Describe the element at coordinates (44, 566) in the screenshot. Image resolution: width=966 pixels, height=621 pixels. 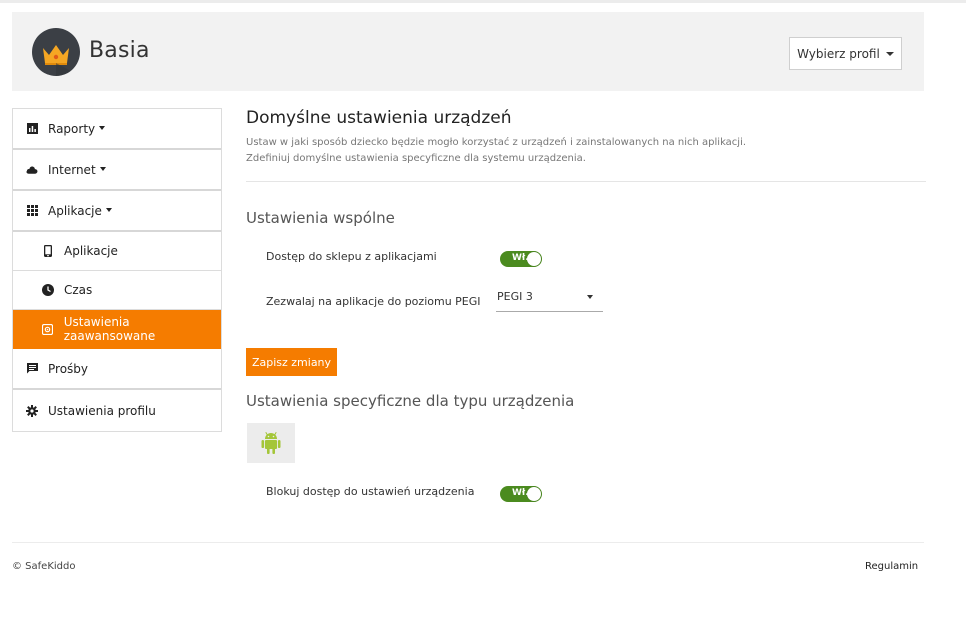
I see `copyright: © SafeKiddo` at that location.